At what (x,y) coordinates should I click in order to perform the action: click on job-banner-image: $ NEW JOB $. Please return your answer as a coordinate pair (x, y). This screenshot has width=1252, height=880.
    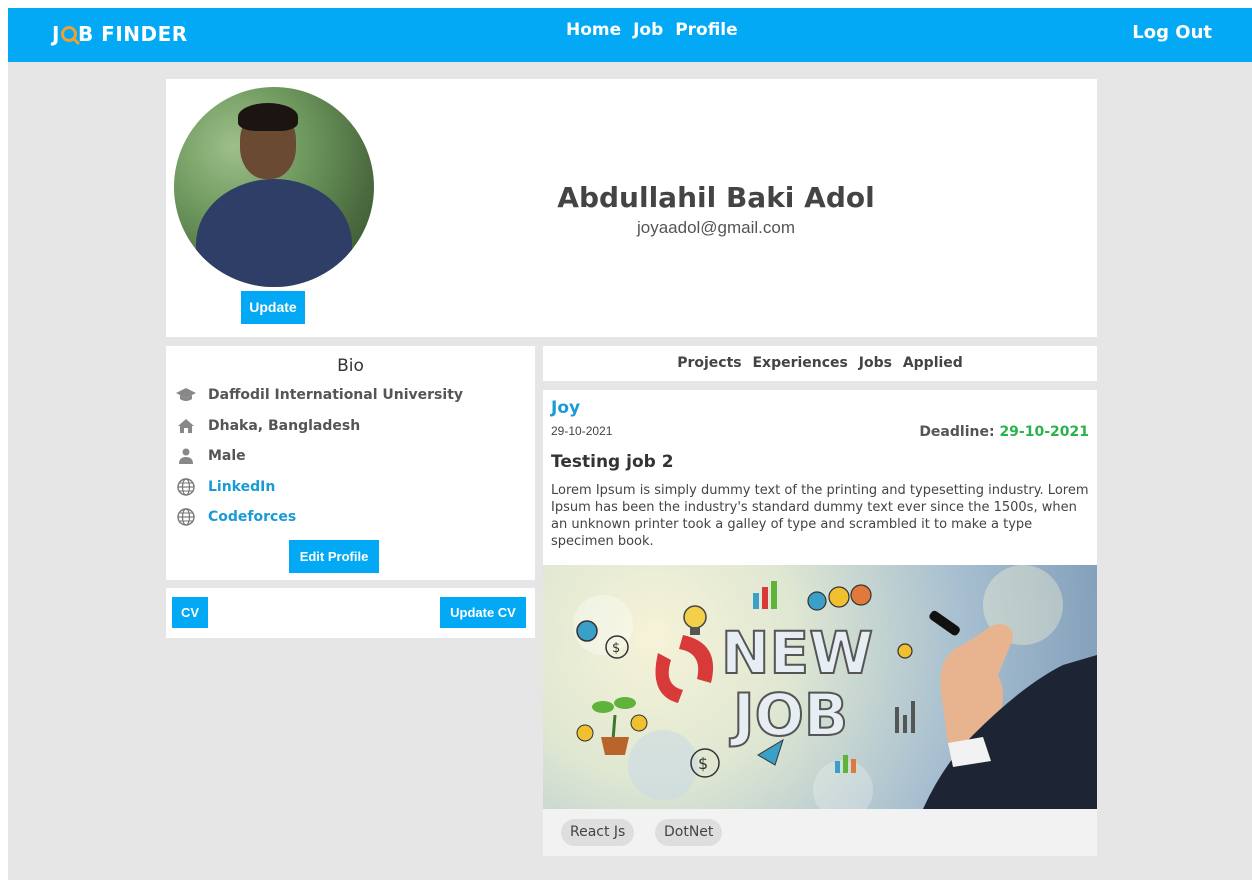
    Looking at the image, I should click on (820, 687).